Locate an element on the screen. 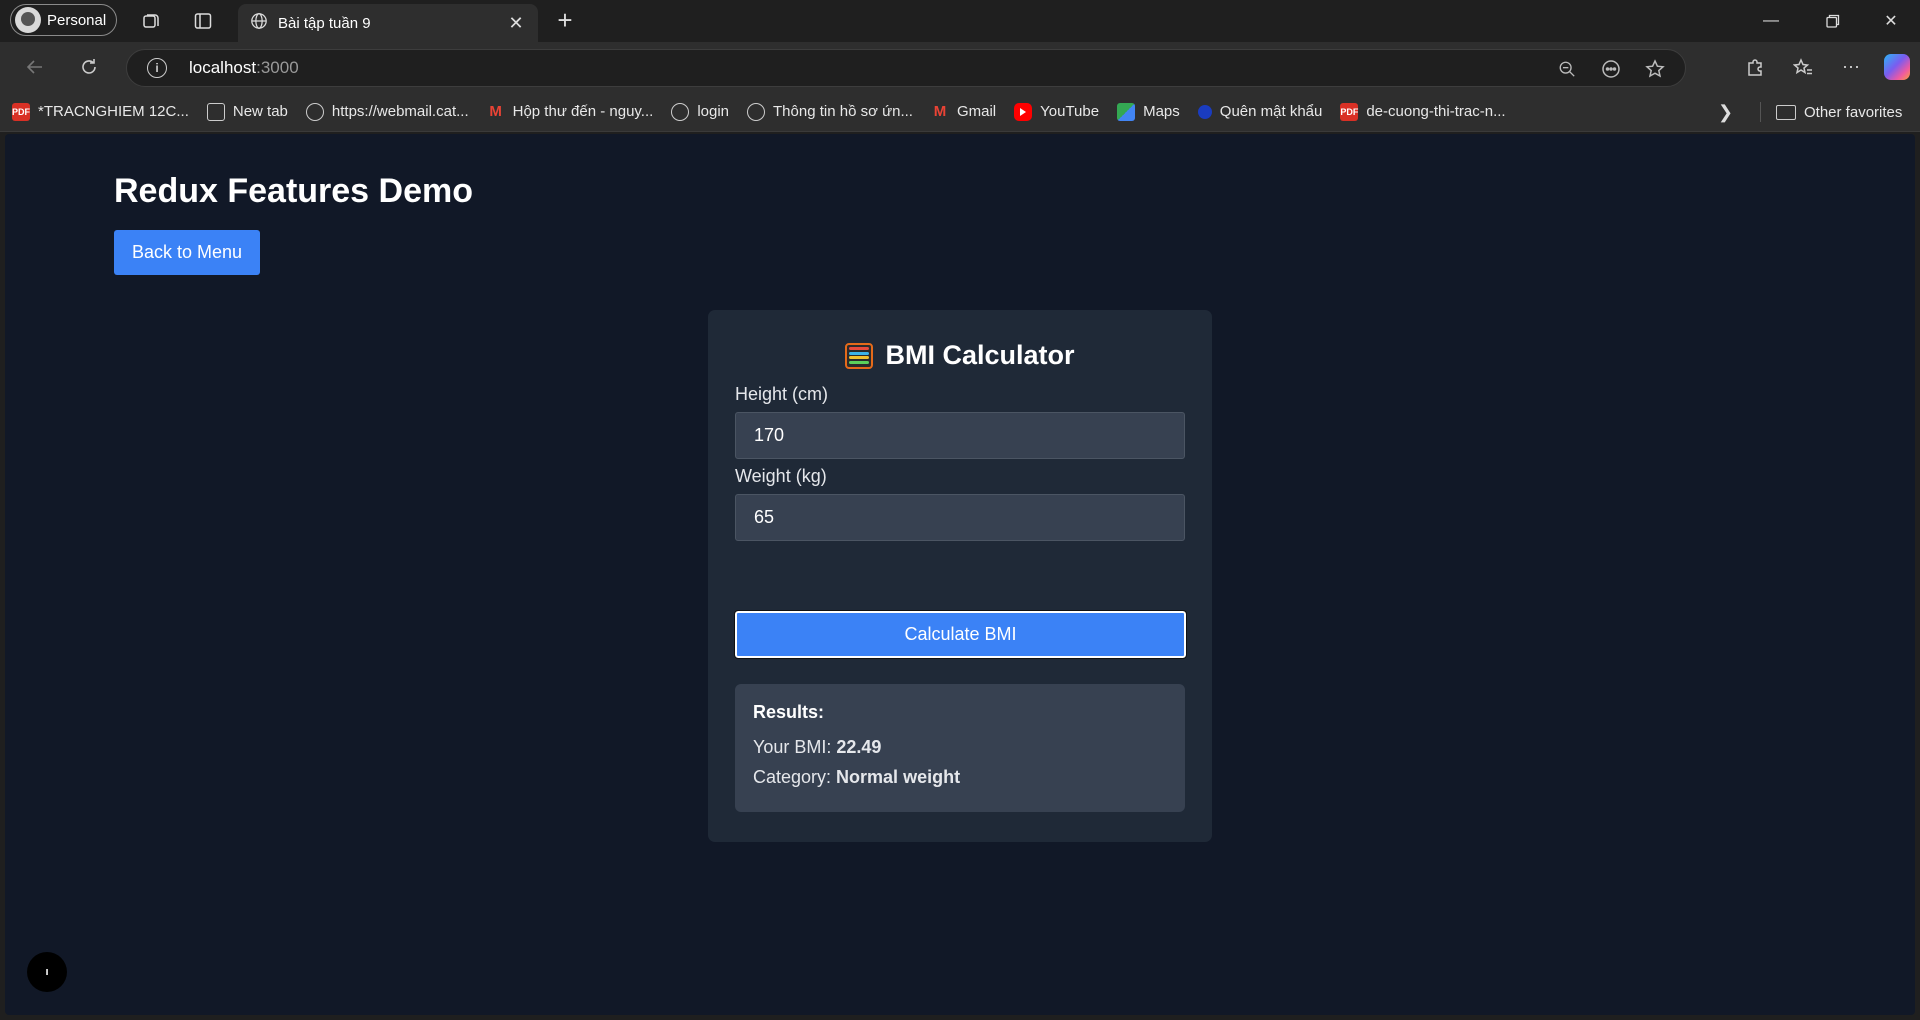 This screenshot has width=1920, height=1020. calculate-bmi-button: Calculate BMI is located at coordinates (960, 634).